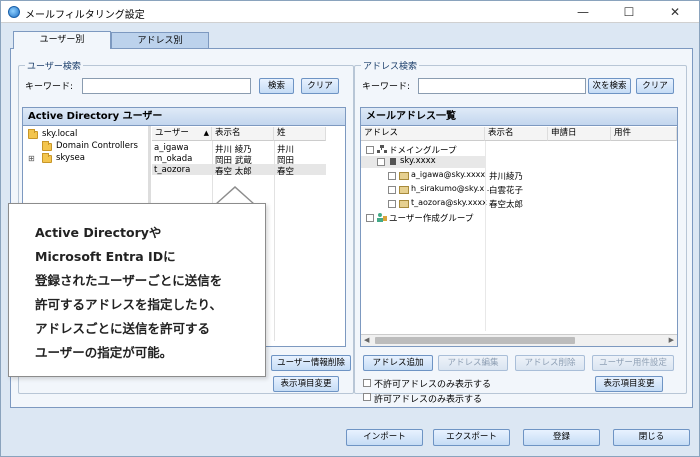  I want to click on callout-pointer-fill, so click(235, 196).